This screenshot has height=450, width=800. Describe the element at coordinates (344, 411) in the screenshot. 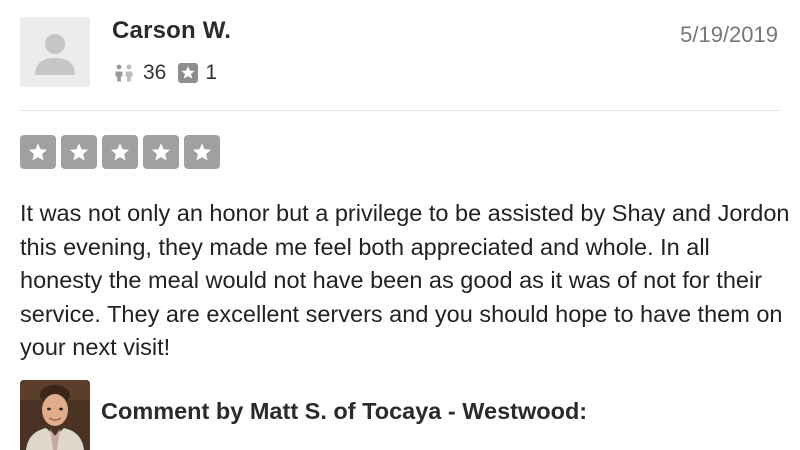

I see `owner-comment-heading: Comment by Matt S. of Tocaya - Westwood:` at that location.